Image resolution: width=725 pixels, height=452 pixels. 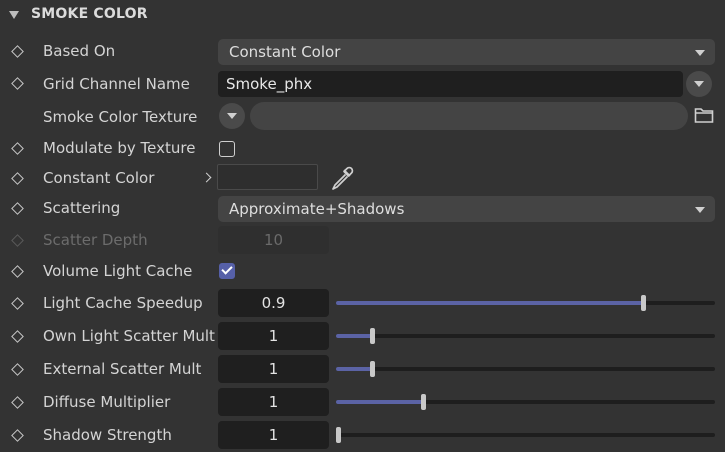 I want to click on based-on-dropdown: Constant Color, so click(x=466, y=52).